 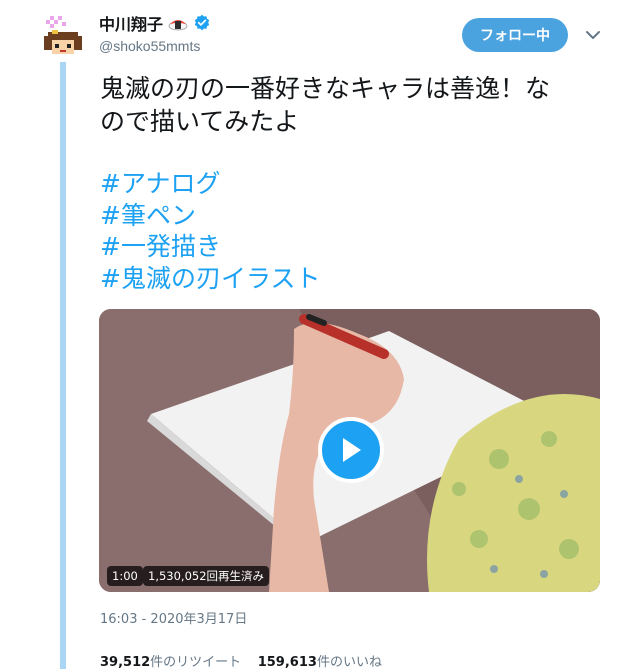 What do you see at coordinates (56, 22) in the screenshot?
I see `sparkle-decoration` at bounding box center [56, 22].